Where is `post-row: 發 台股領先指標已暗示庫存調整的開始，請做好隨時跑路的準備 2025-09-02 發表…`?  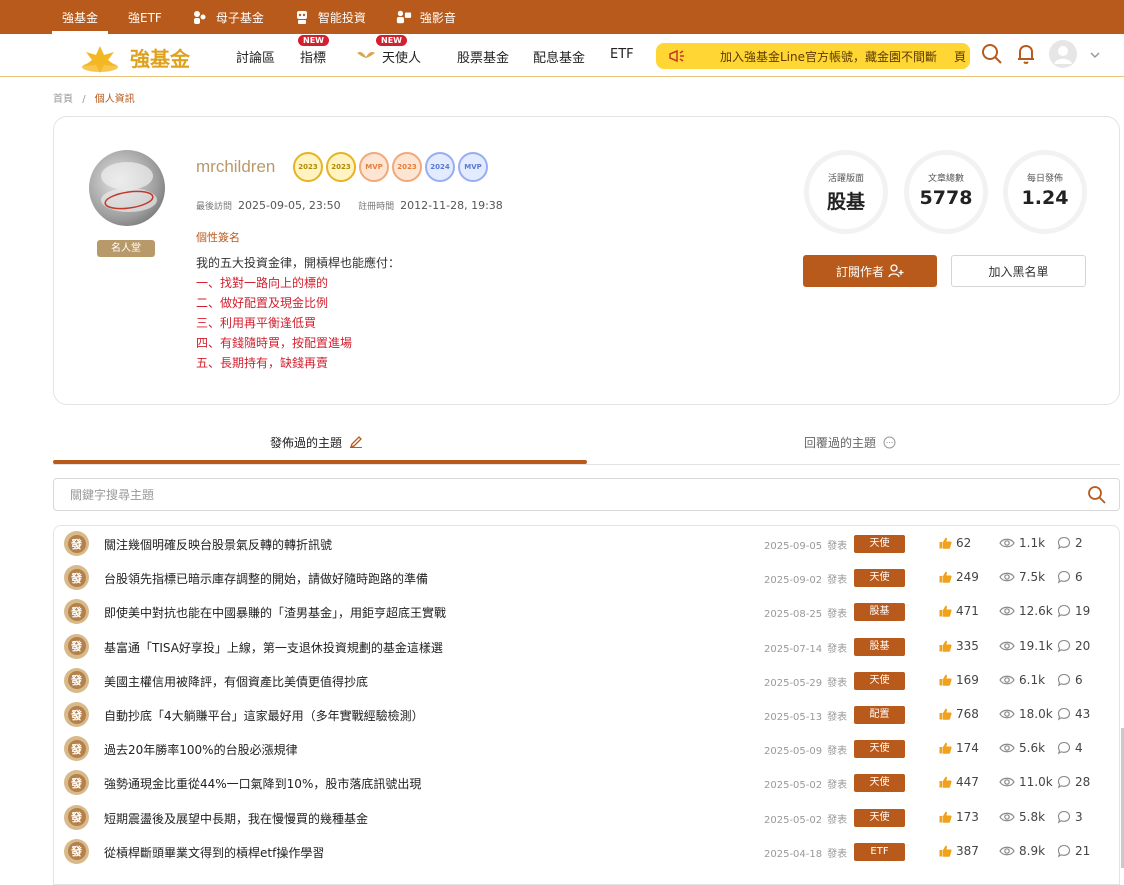
post-row: 發 台股領先指標已暗示庫存調整的開始，請做好隨時跑路的準備 2025-09-02 發表… is located at coordinates (586, 578).